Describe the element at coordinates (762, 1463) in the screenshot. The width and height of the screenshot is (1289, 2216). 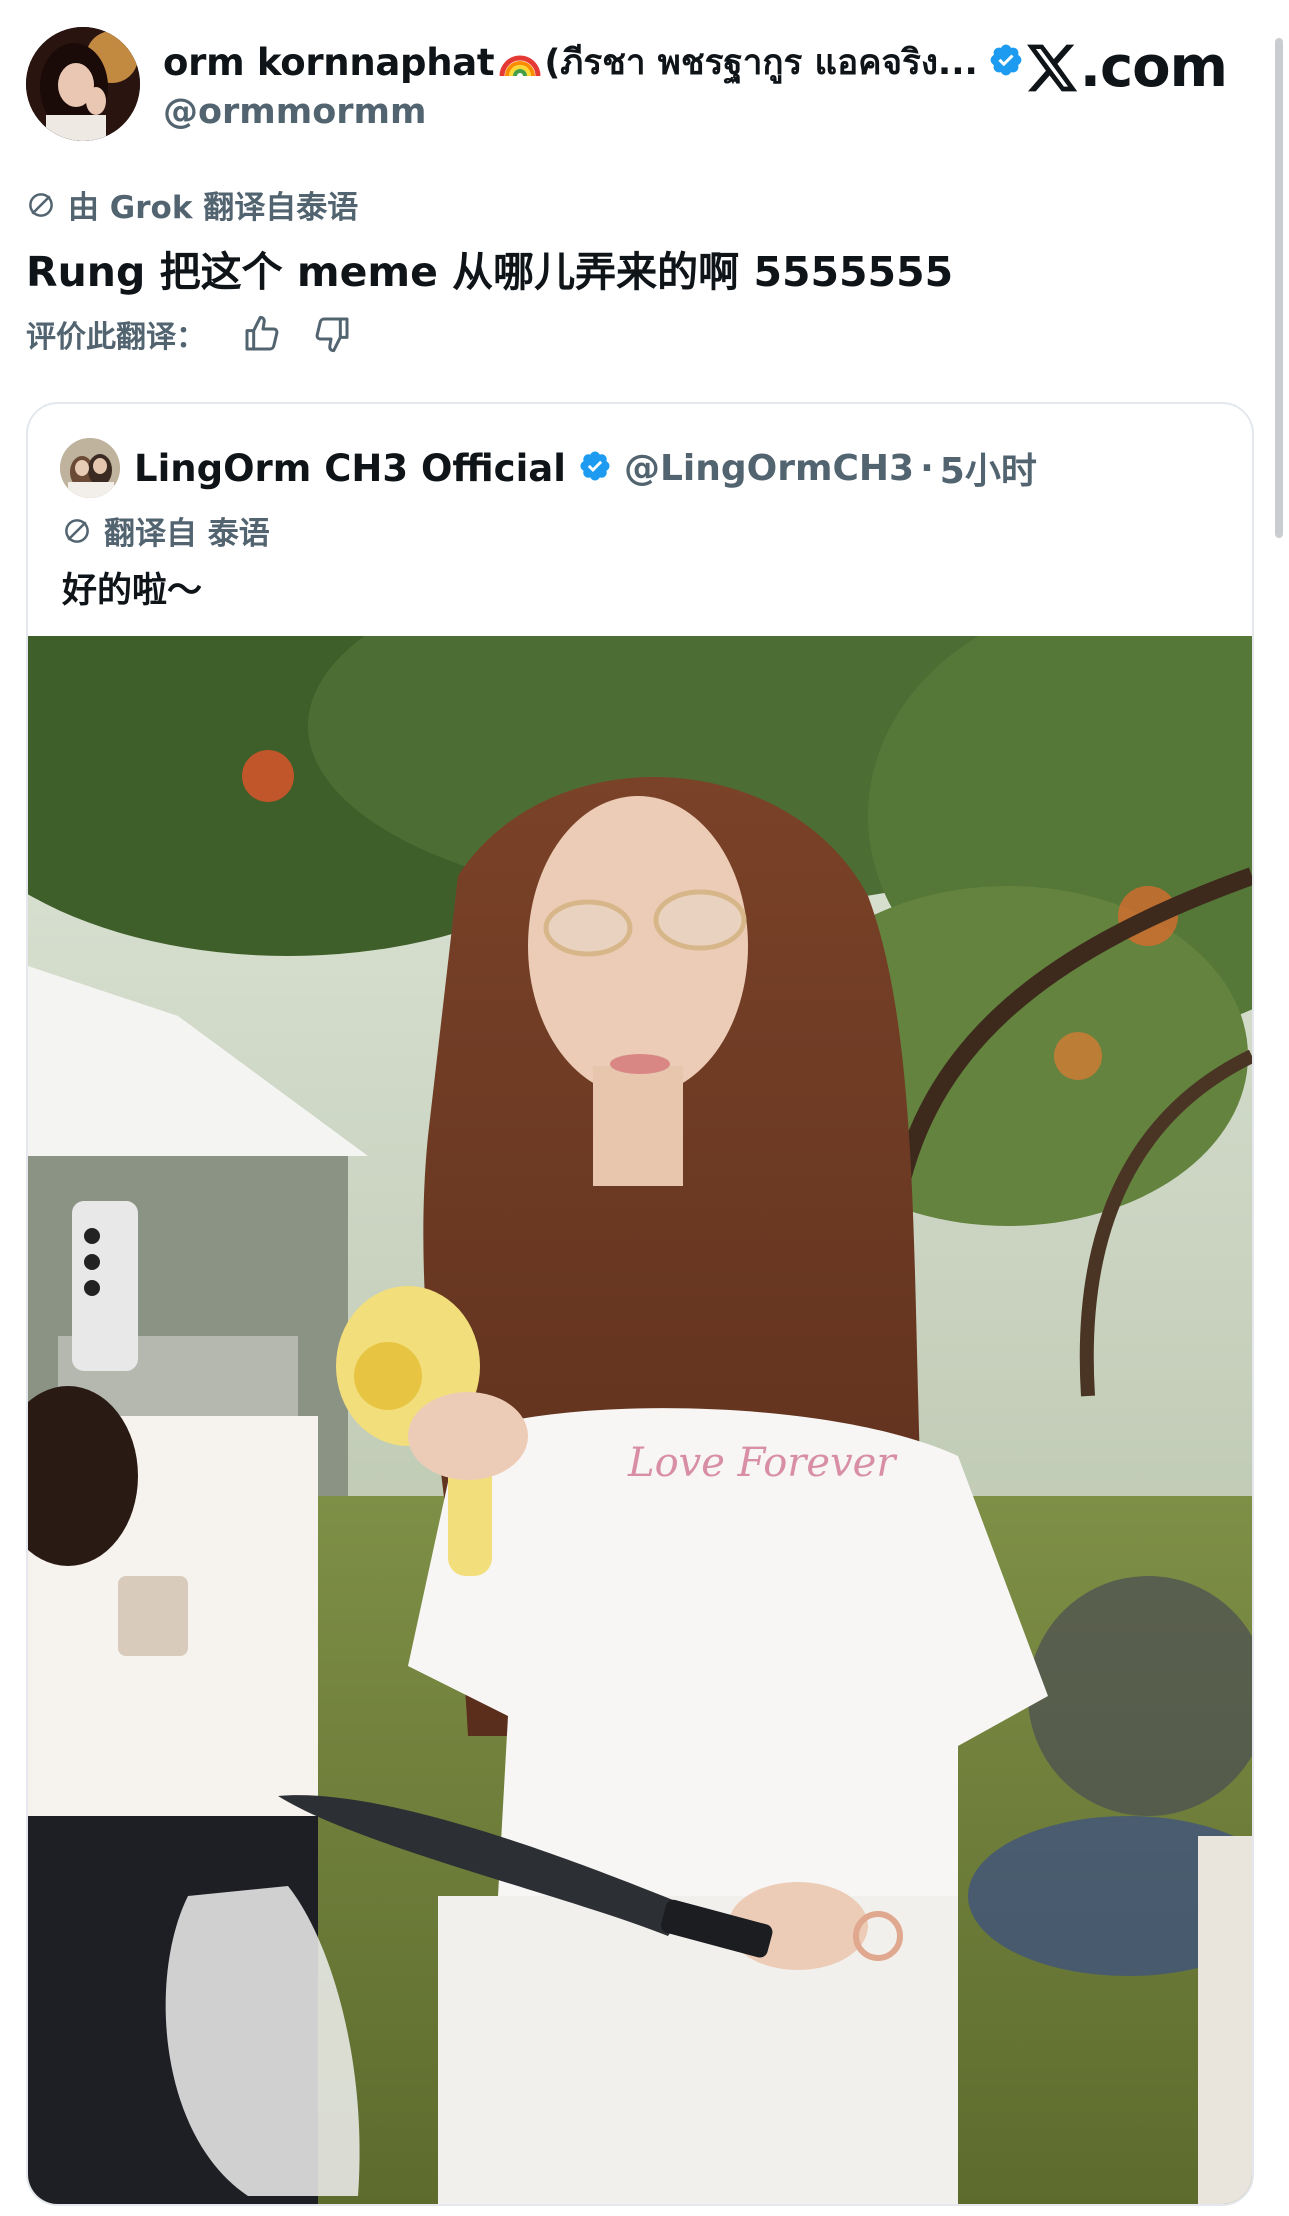
I see `shirt-print: Love Forever` at that location.